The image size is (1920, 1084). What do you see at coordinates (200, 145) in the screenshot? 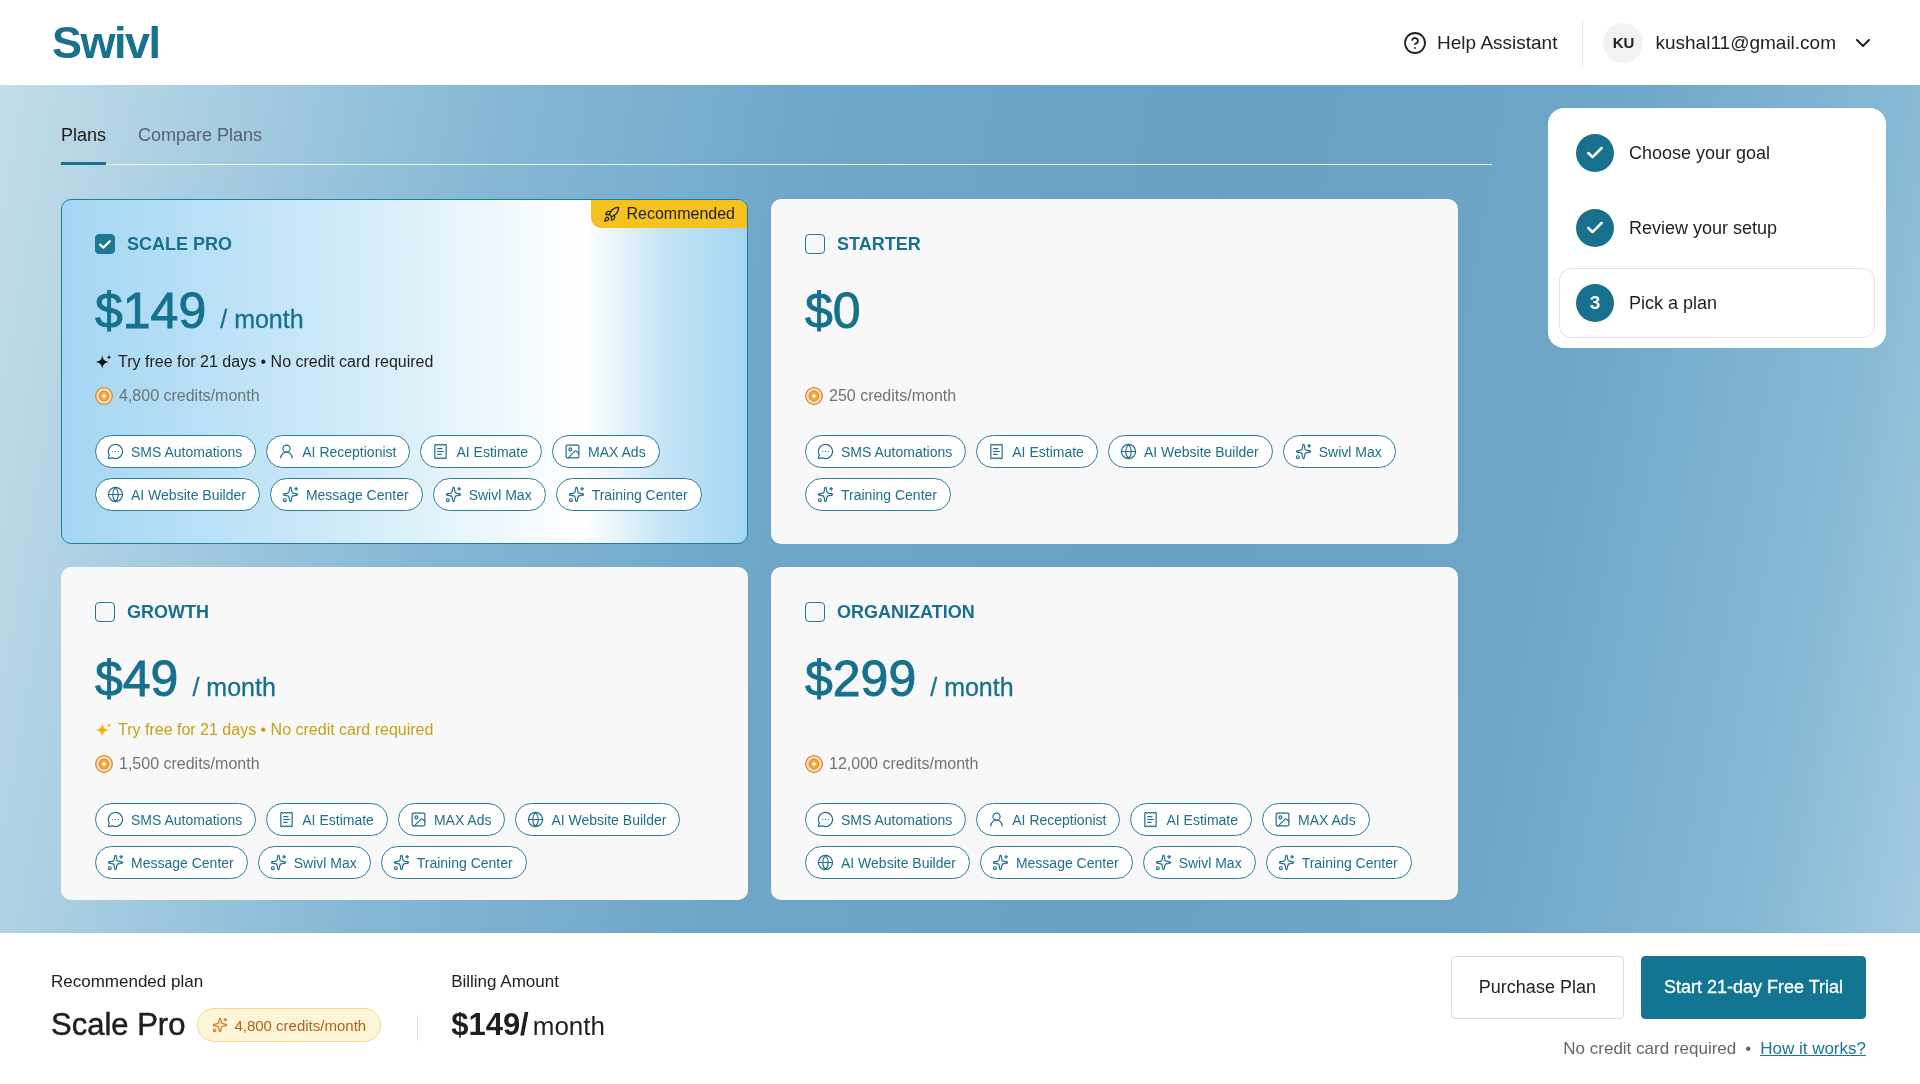
I see `tab: Compare Plans` at bounding box center [200, 145].